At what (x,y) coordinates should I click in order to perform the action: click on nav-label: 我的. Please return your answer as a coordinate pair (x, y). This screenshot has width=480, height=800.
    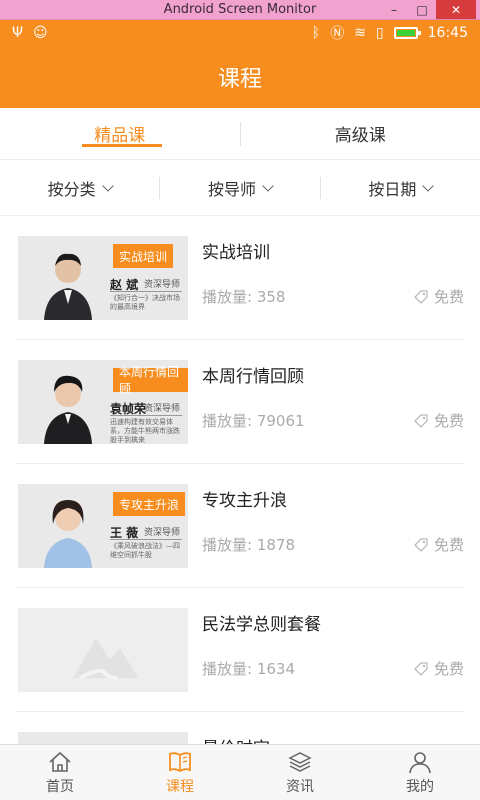
    Looking at the image, I should click on (420, 786).